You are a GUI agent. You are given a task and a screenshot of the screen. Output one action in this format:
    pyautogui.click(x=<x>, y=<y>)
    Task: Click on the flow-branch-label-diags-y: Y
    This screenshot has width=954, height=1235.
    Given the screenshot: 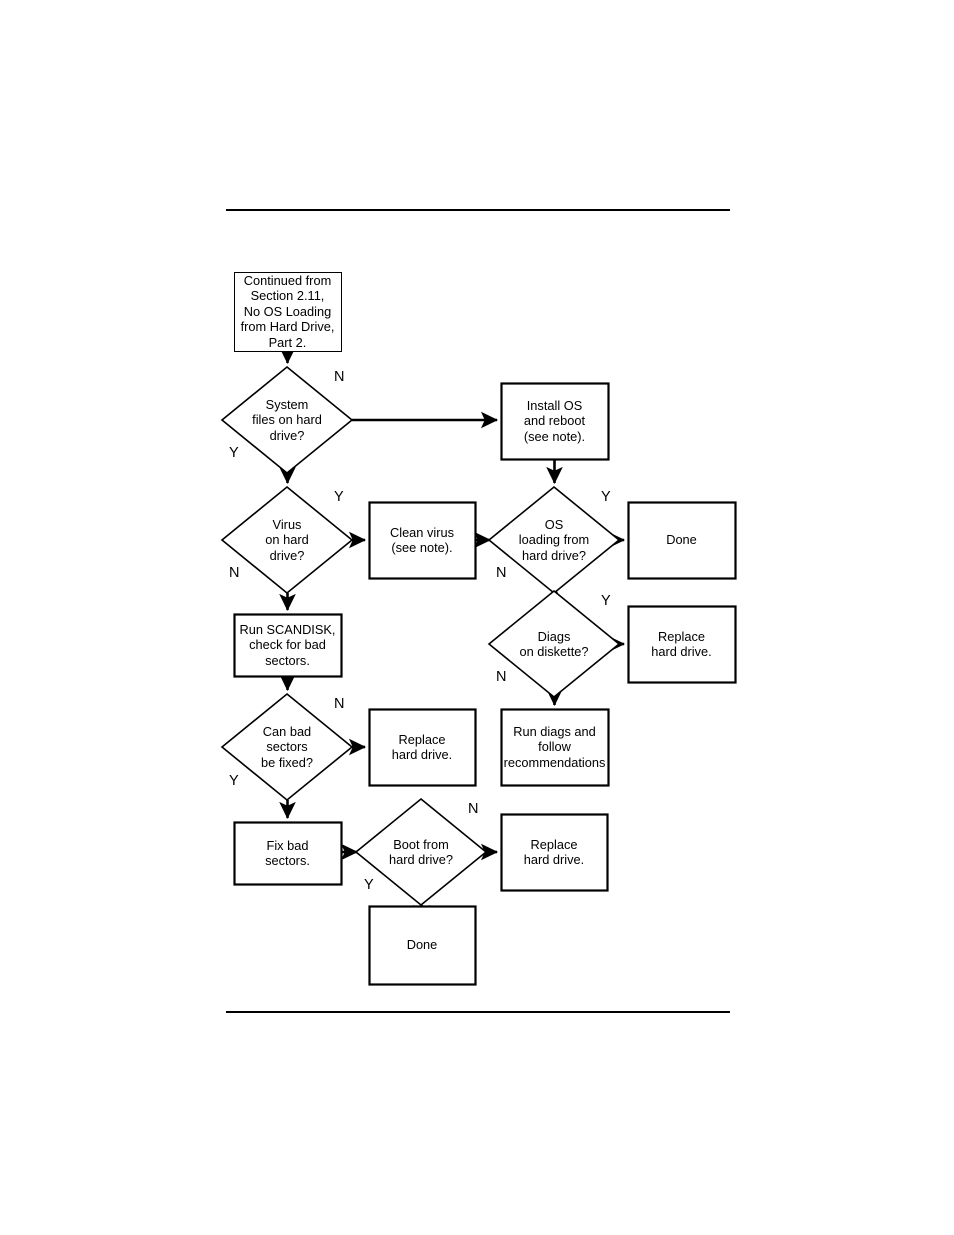 What is the action you would take?
    pyautogui.click(x=606, y=601)
    